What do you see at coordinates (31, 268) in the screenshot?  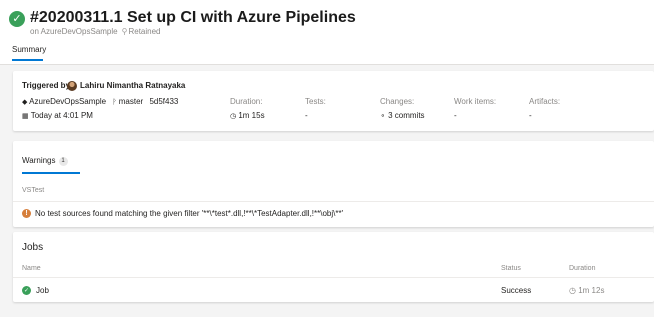 I see `col-name-header: Name` at bounding box center [31, 268].